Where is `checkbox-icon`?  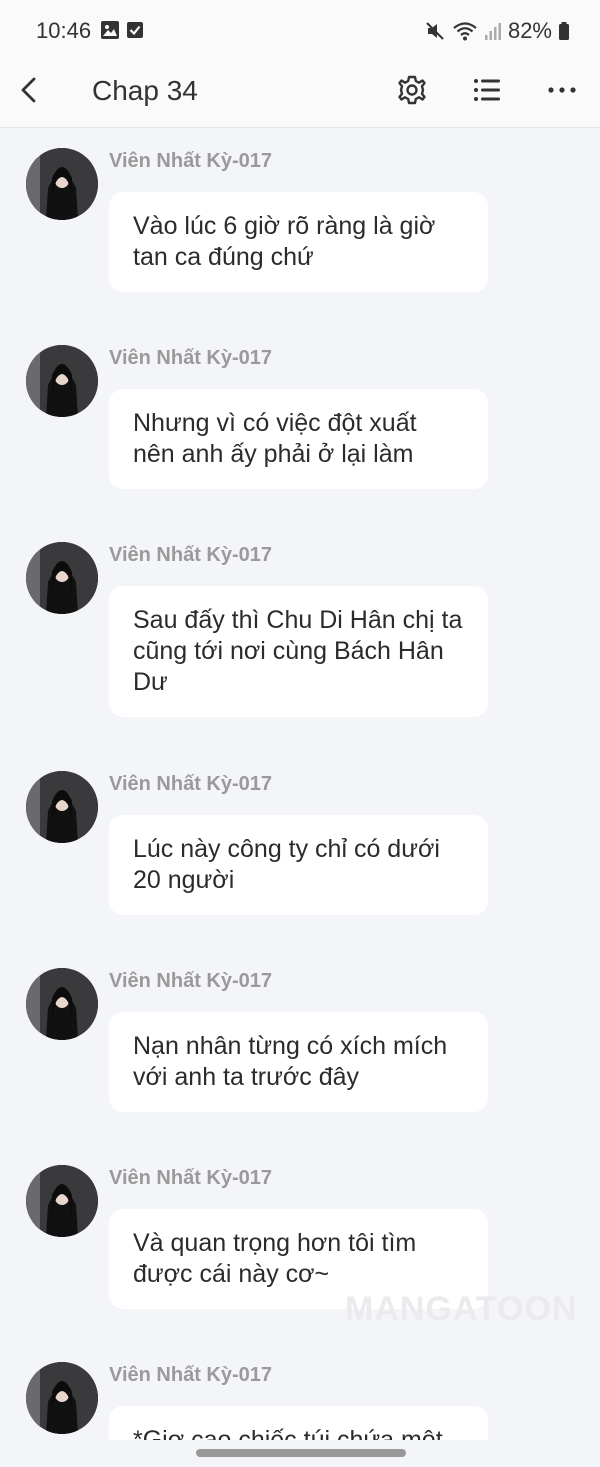
checkbox-icon is located at coordinates (135, 30).